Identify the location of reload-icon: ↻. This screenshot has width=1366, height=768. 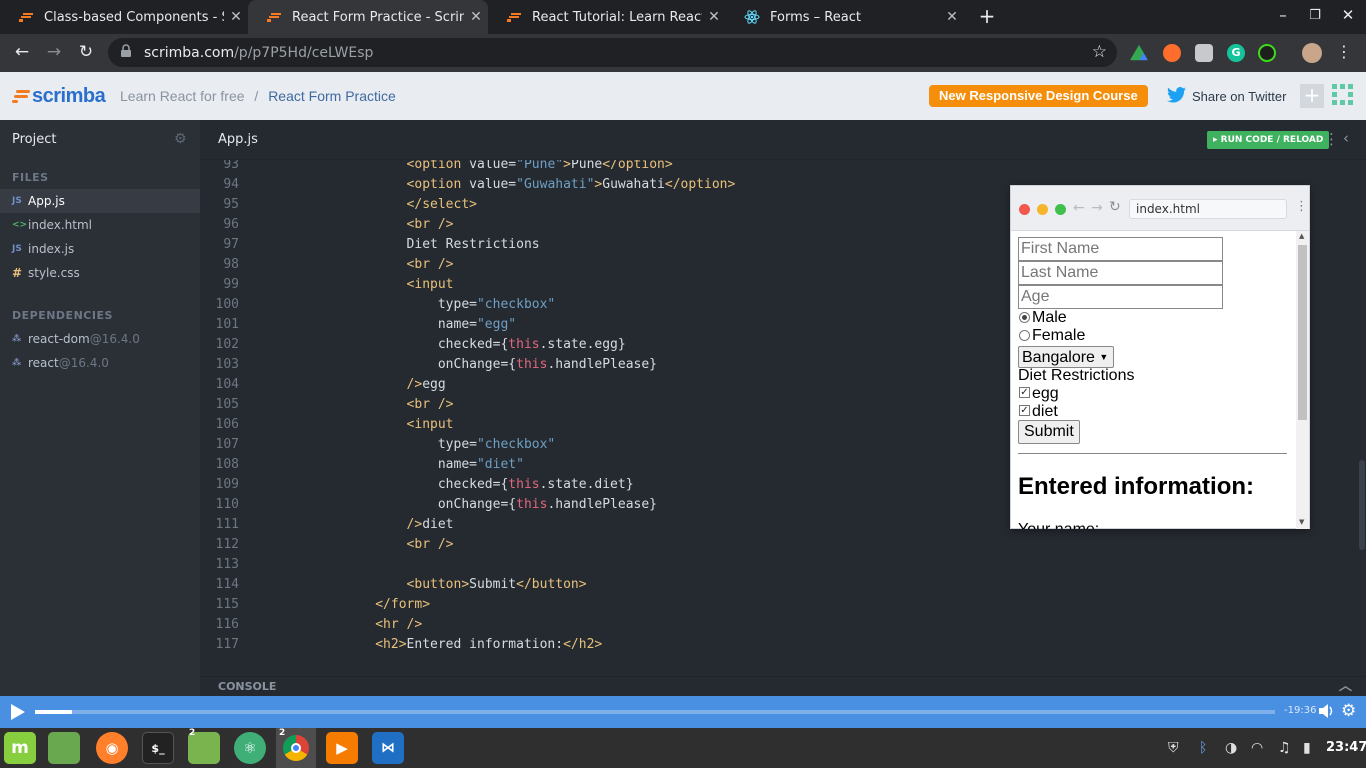
(86, 52).